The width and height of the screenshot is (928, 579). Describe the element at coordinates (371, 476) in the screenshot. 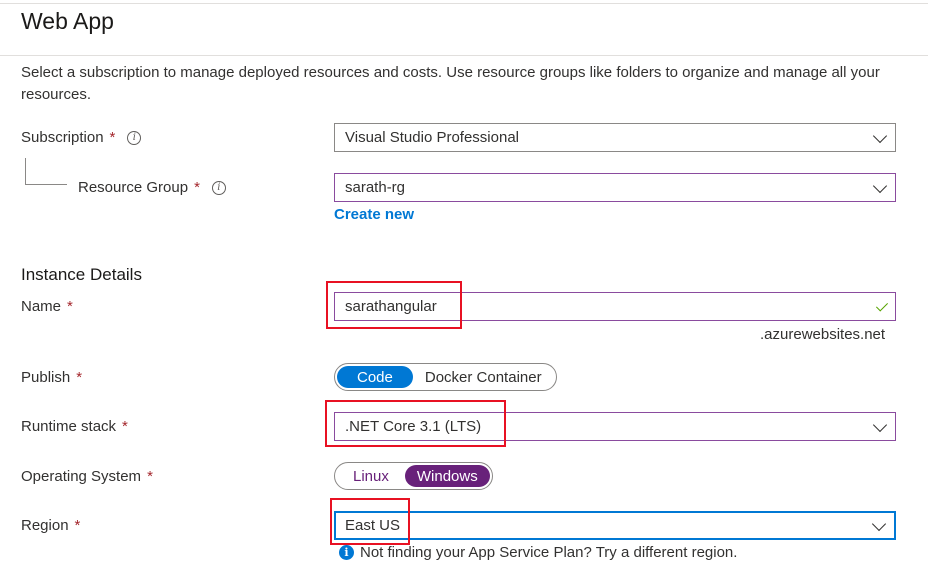

I see `os-option-linux: Linux` at that location.